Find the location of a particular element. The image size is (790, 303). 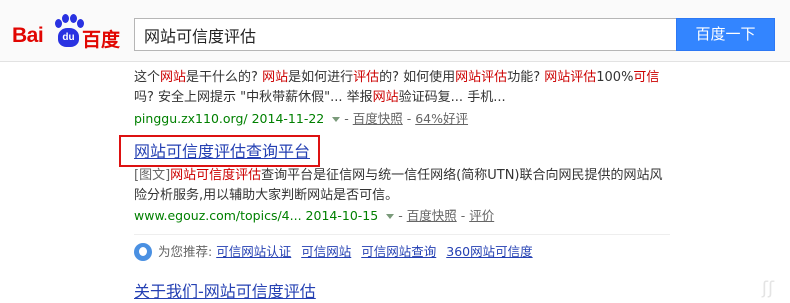

abstract-text: 是如何进行 is located at coordinates (321, 77).